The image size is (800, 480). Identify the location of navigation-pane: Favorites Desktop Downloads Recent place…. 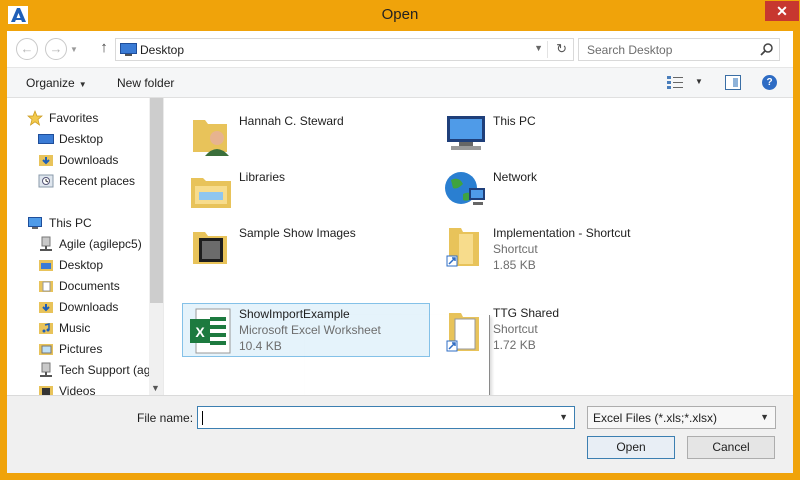
(85, 246).